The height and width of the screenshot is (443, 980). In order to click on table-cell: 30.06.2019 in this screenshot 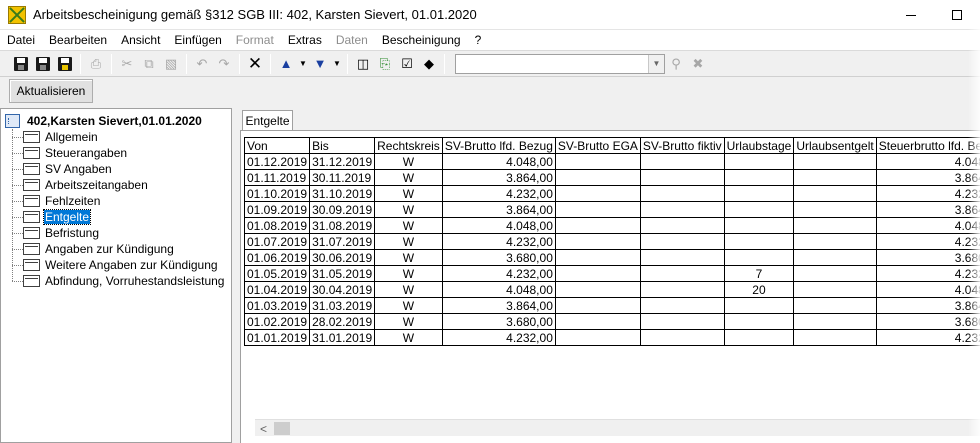, I will do `click(342, 257)`.